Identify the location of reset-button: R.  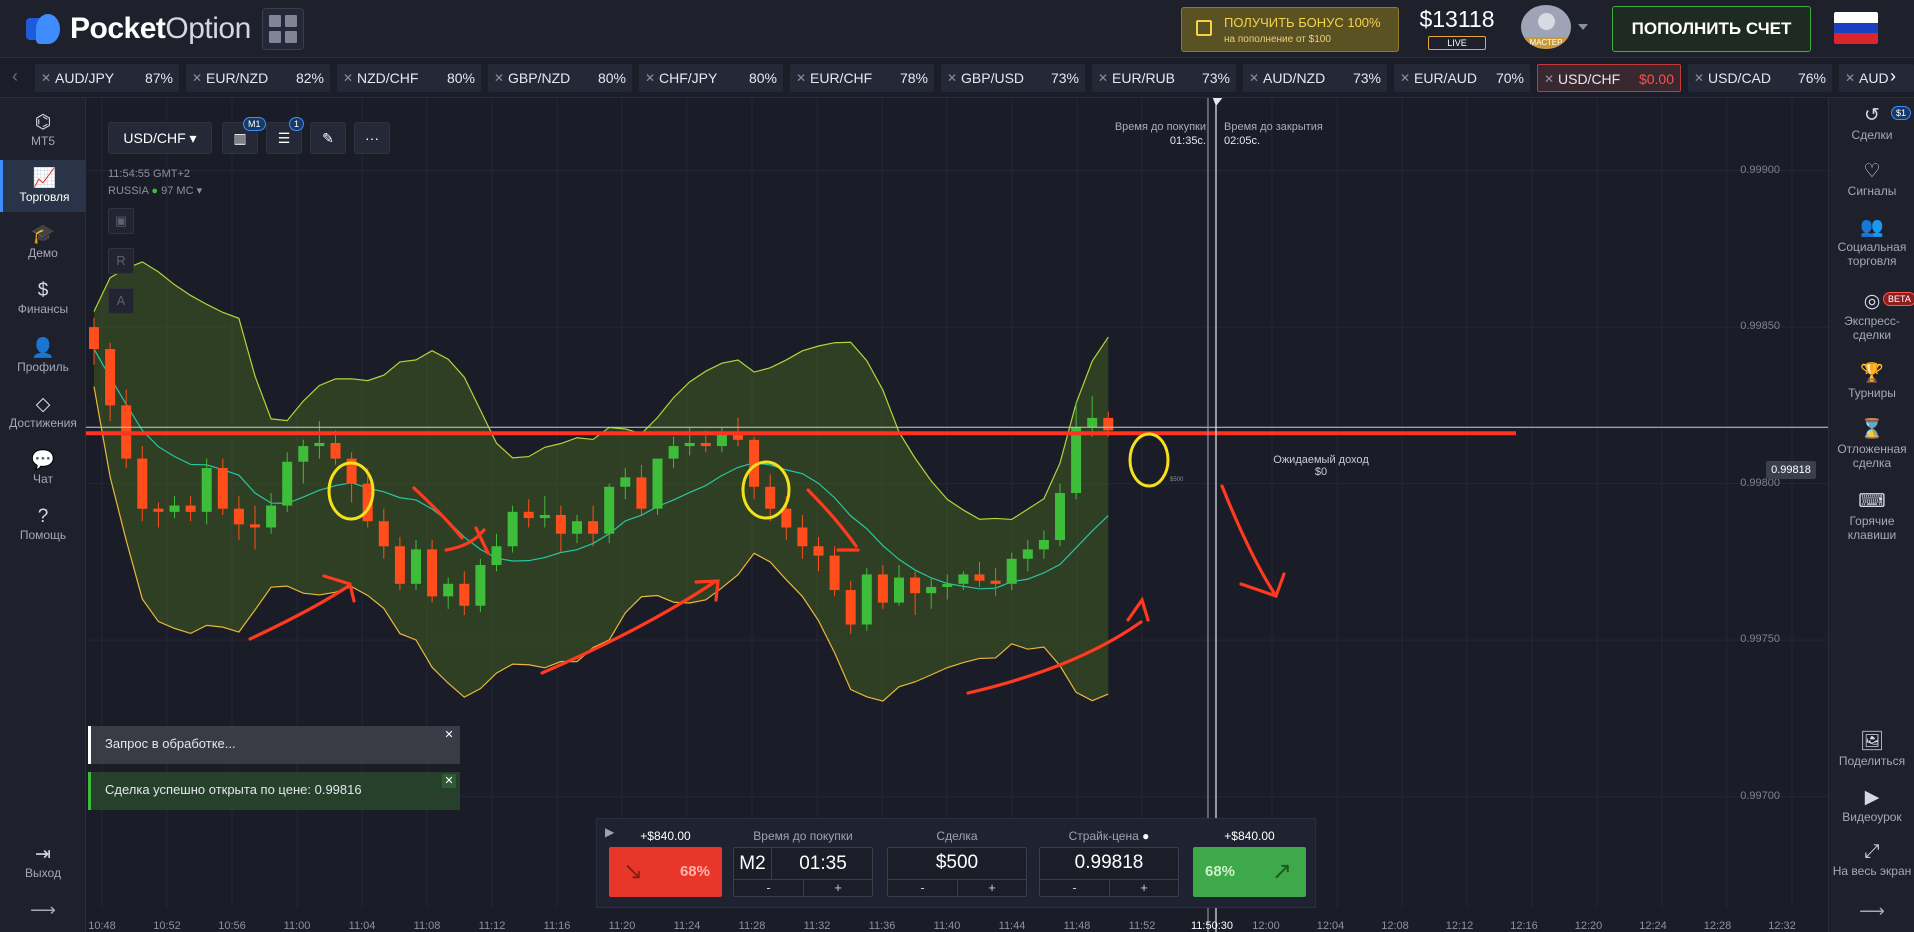
(121, 261).